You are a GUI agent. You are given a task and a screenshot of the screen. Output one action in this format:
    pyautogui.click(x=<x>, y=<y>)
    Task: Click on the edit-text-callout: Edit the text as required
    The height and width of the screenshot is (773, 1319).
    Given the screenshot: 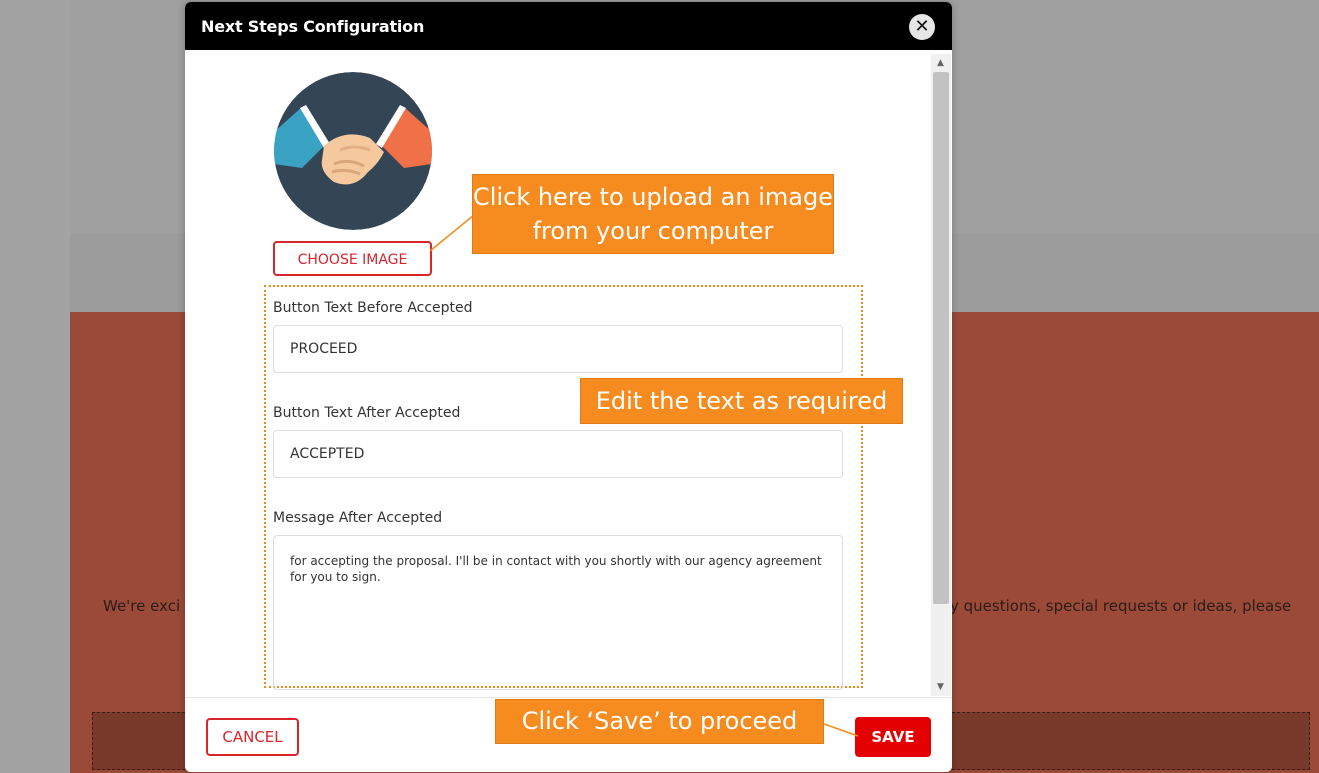 What is the action you would take?
    pyautogui.click(x=741, y=401)
    